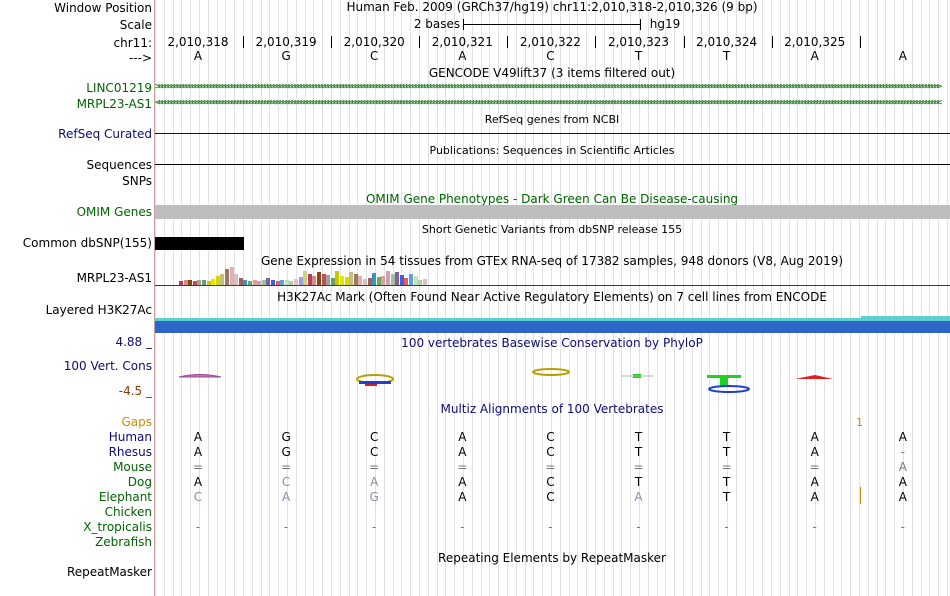 The width and height of the screenshot is (950, 596). I want to click on gtex-gene-baseline, so click(552, 285).